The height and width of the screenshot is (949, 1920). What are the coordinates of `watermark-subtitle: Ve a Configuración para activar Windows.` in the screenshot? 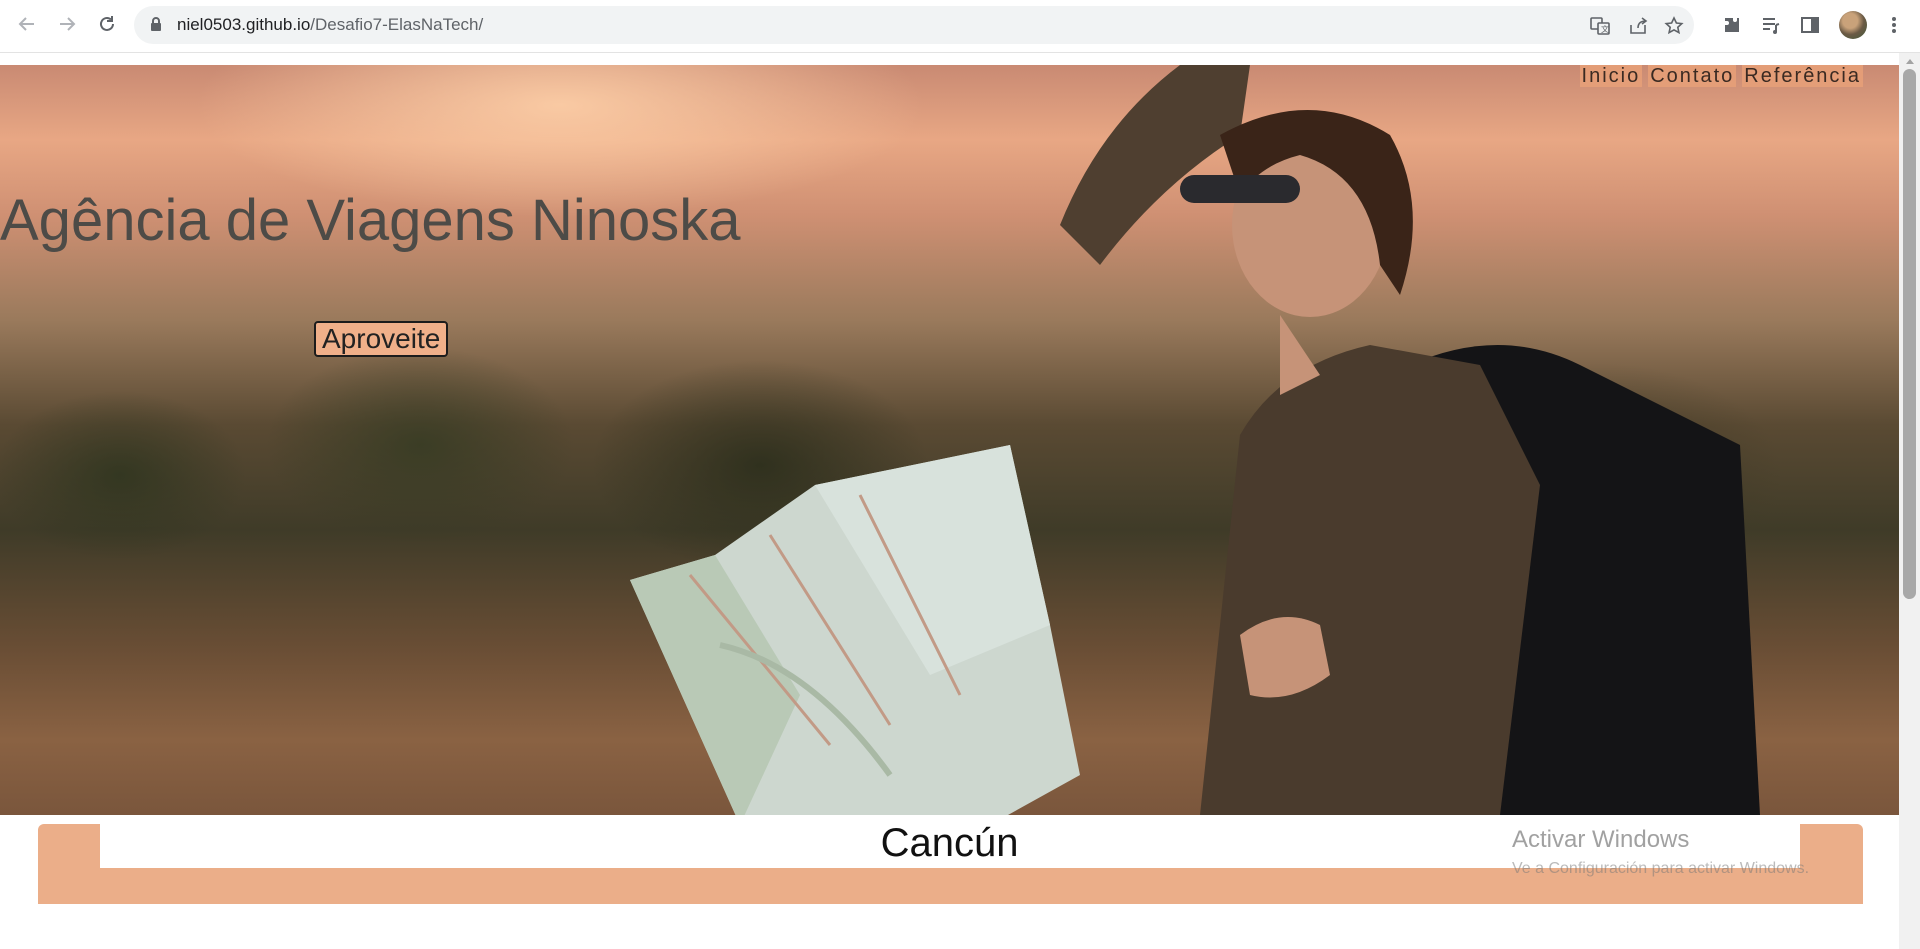 It's located at (1661, 868).